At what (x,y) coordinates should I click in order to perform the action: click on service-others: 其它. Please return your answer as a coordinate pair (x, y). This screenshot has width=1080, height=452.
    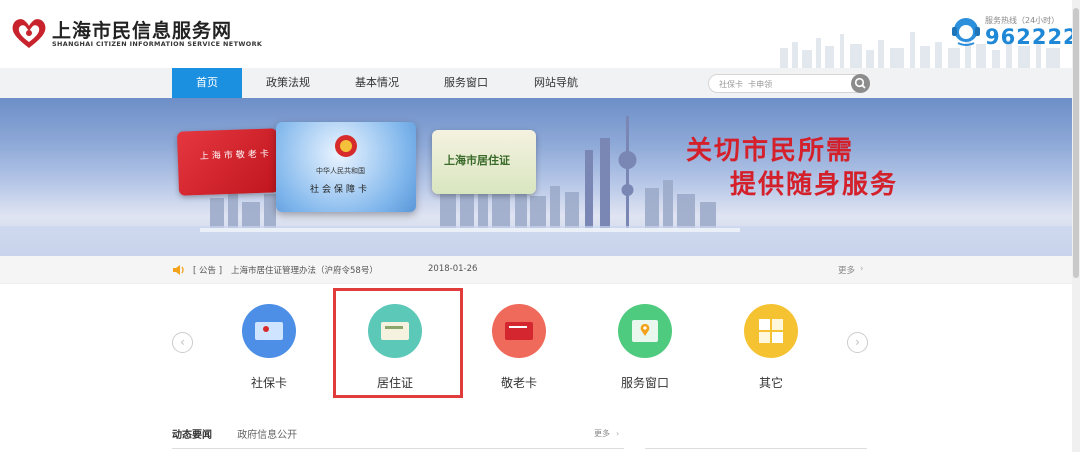
    Looking at the image, I should click on (771, 348).